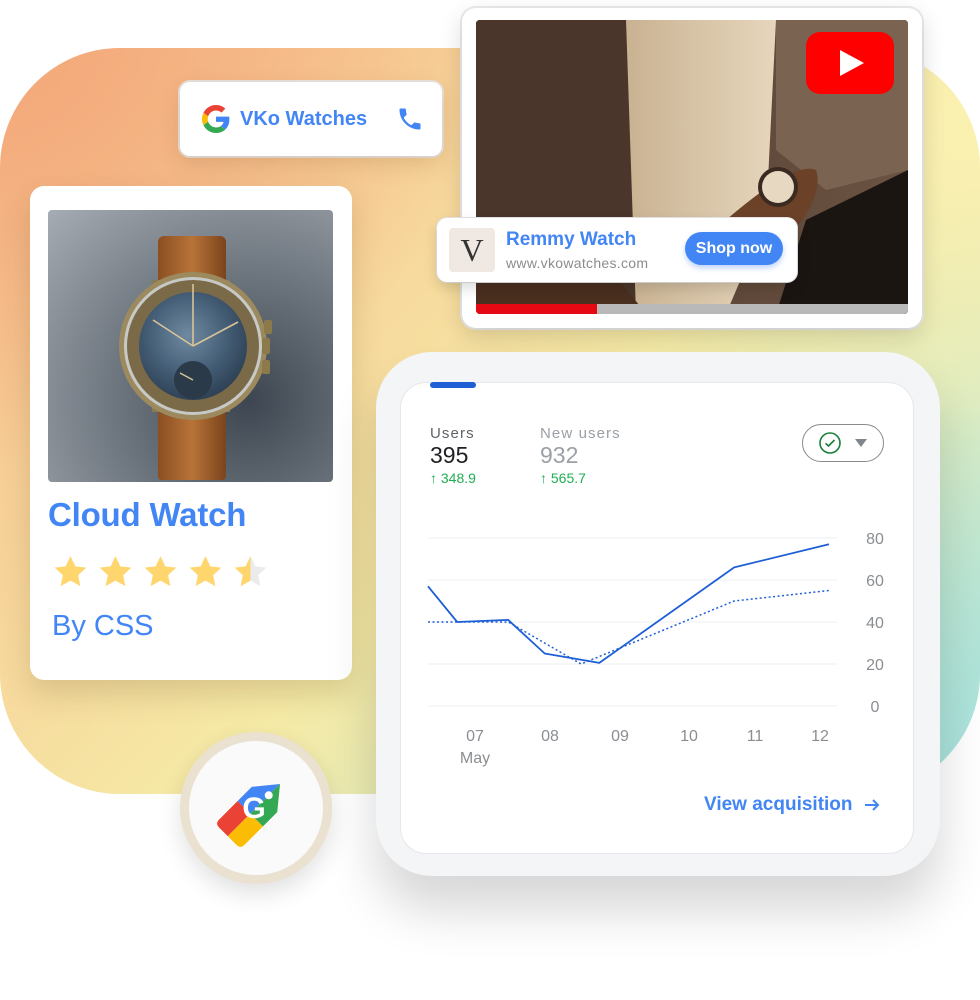 This screenshot has height=1000, width=980. Describe the element at coordinates (871, 805) in the screenshot. I see `arrow-right-icon` at that location.